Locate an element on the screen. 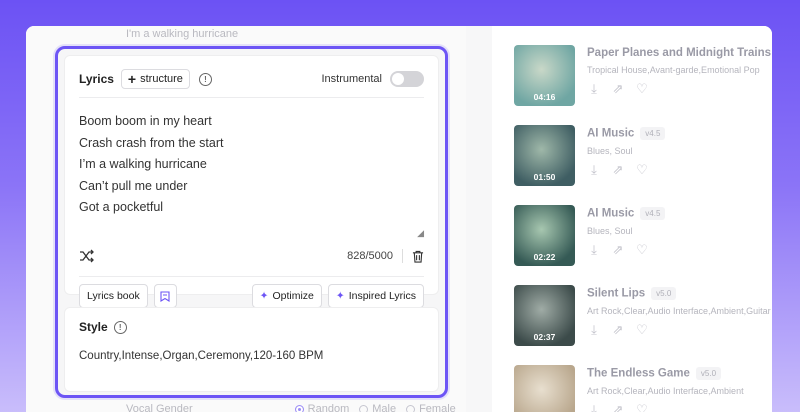  shuffle-icon is located at coordinates (87, 256).